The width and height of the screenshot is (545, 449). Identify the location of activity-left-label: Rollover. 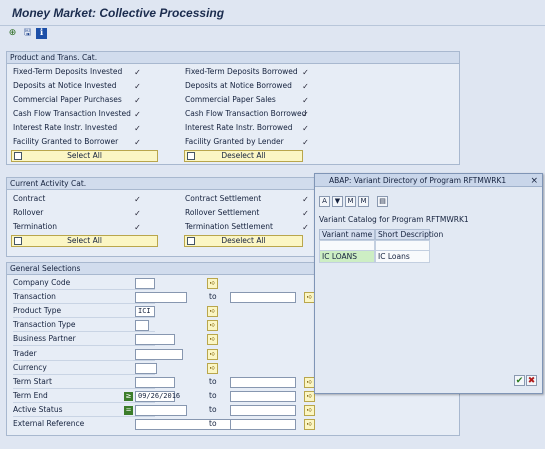
(28, 212).